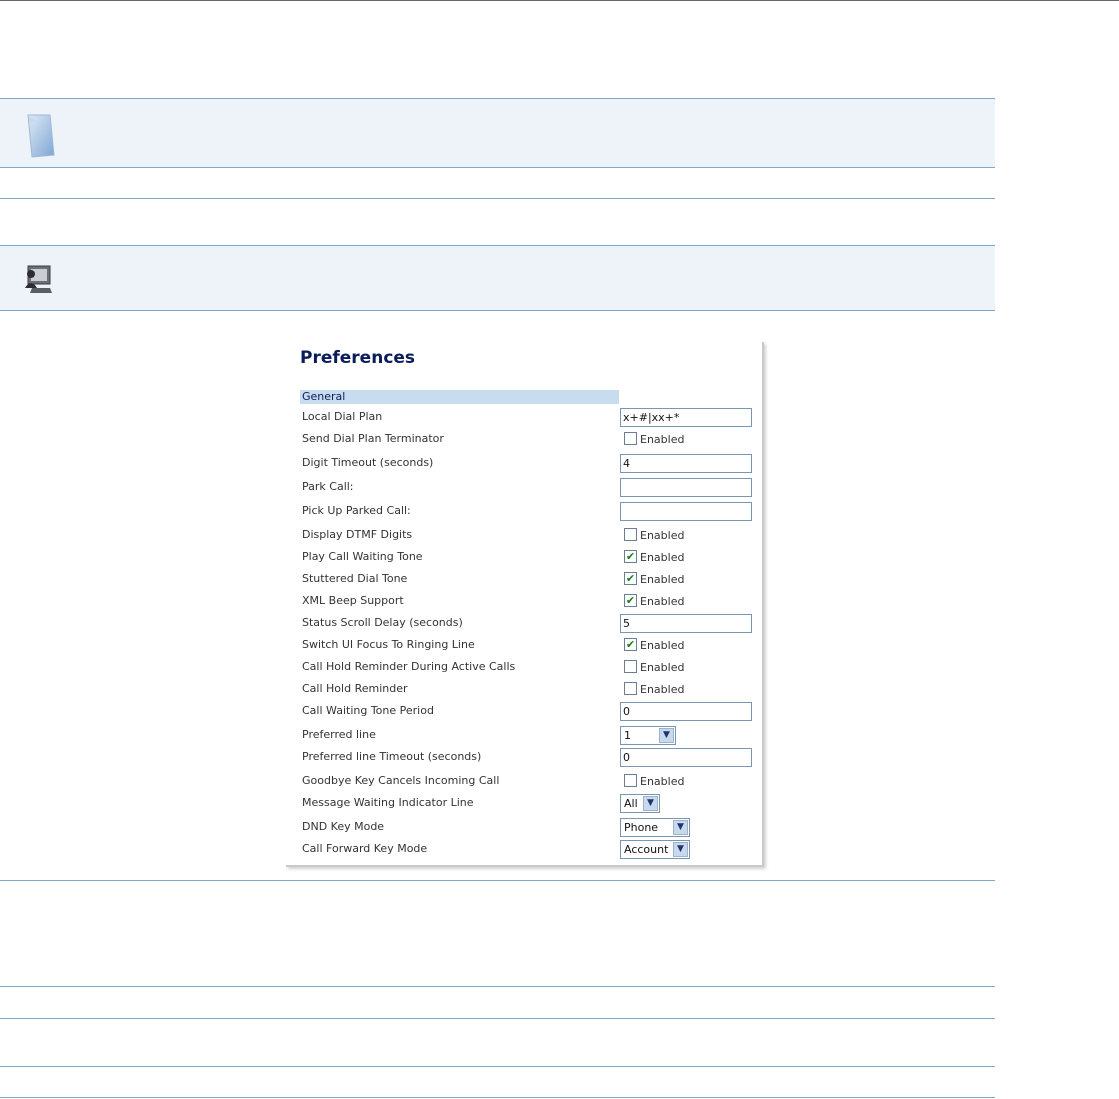  I want to click on section-header-general: General, so click(459, 397).